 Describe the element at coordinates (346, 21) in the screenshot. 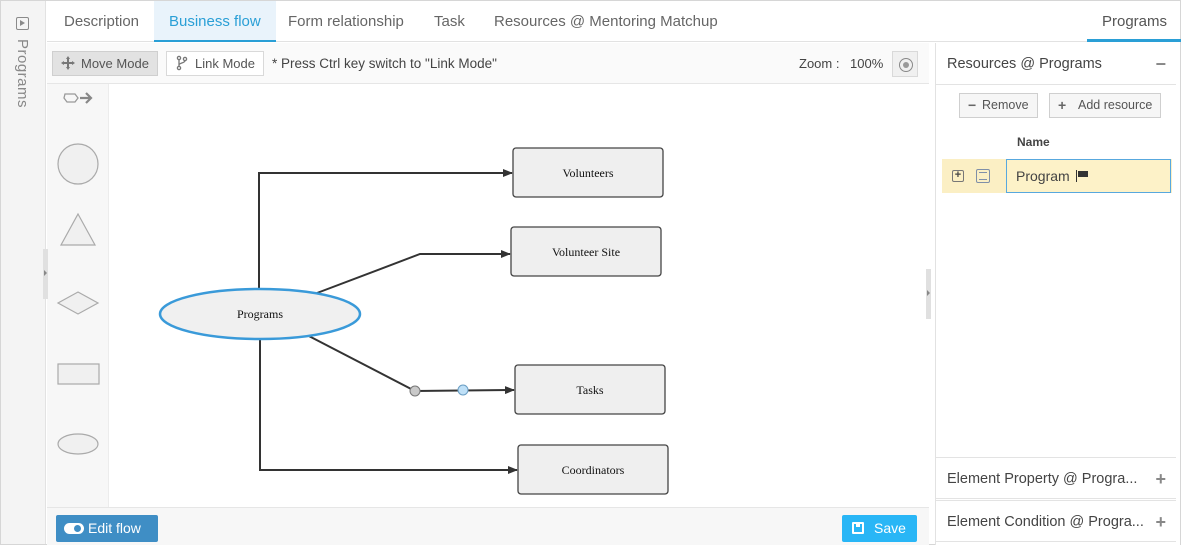

I see `tab-form-relationship: Form relationship` at that location.